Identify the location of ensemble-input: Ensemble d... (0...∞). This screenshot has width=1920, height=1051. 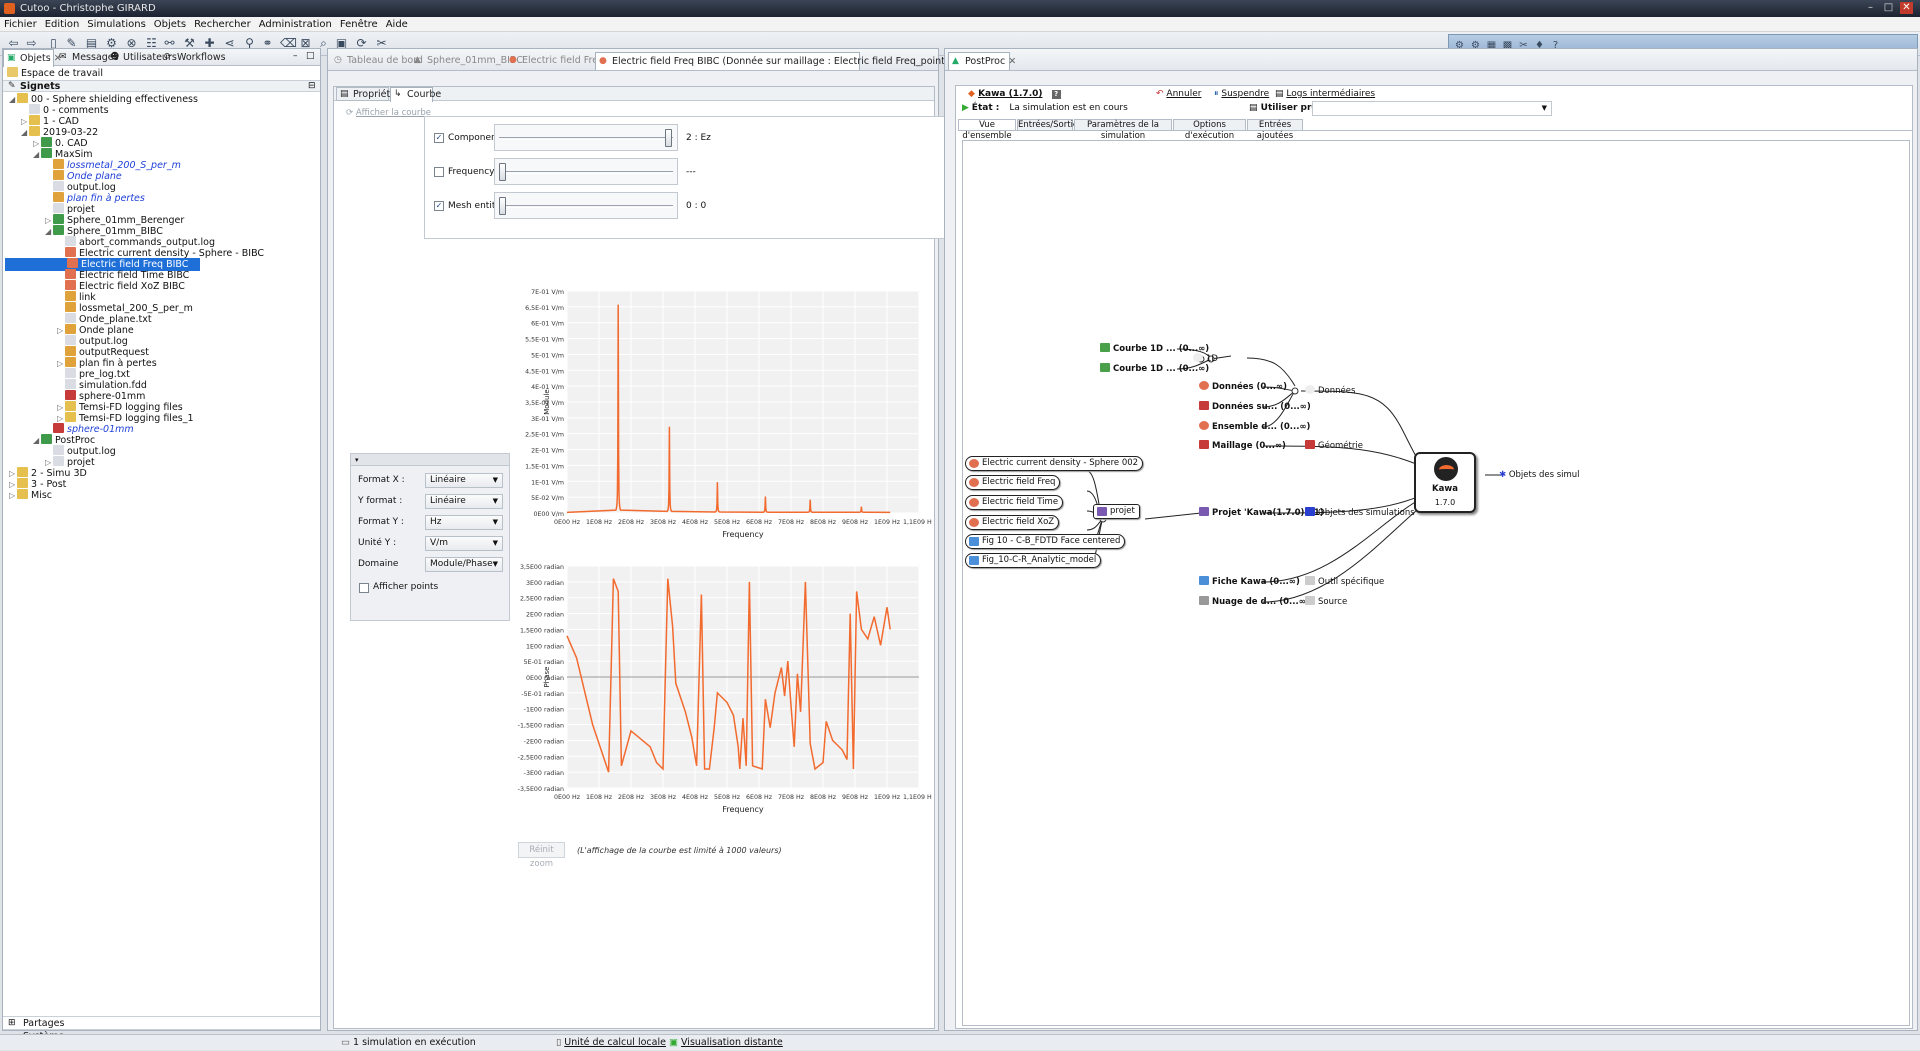
(1254, 427).